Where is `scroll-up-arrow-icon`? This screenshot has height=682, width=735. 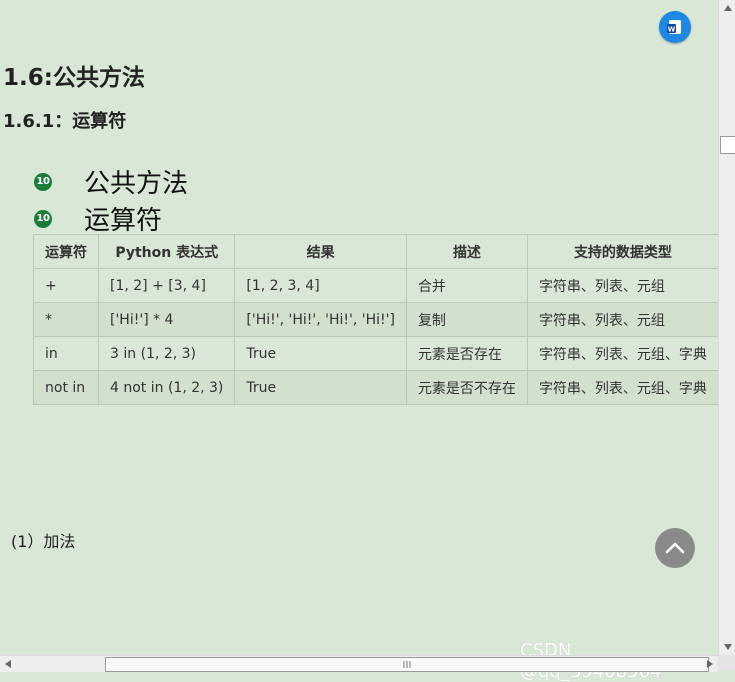 scroll-up-arrow-icon is located at coordinates (727, 8).